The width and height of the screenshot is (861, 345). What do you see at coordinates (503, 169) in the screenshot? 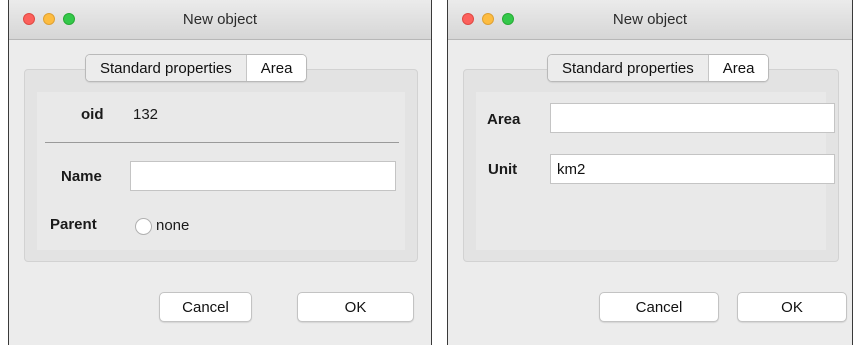
I see `unit-label: Unit` at bounding box center [503, 169].